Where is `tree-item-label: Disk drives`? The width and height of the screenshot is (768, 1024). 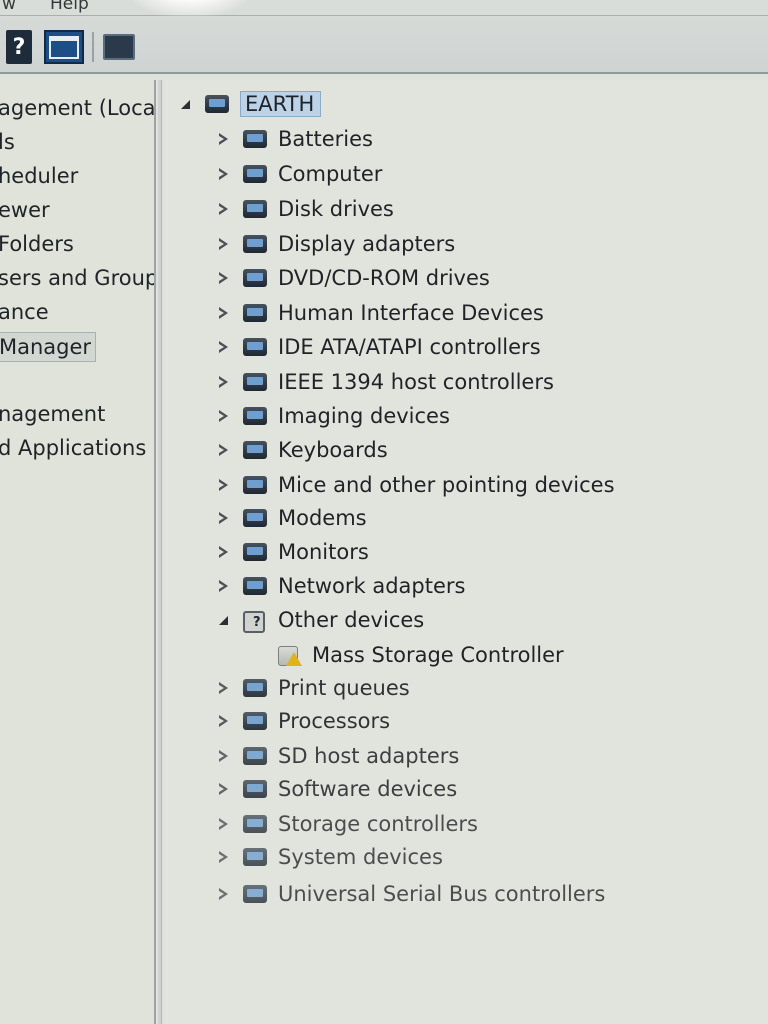 tree-item-label: Disk drives is located at coordinates (336, 209).